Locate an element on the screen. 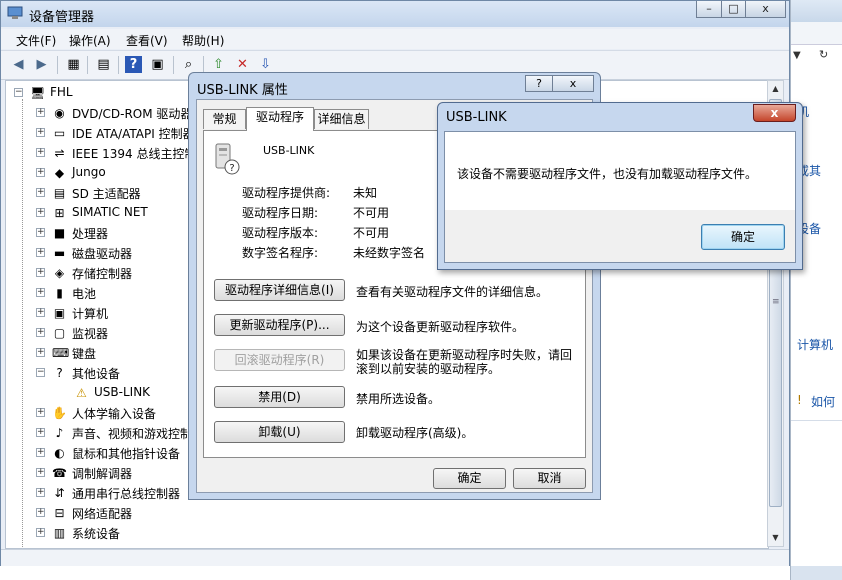 This screenshot has height=580, width=842. usb-device-icon: ? is located at coordinates (227, 159).